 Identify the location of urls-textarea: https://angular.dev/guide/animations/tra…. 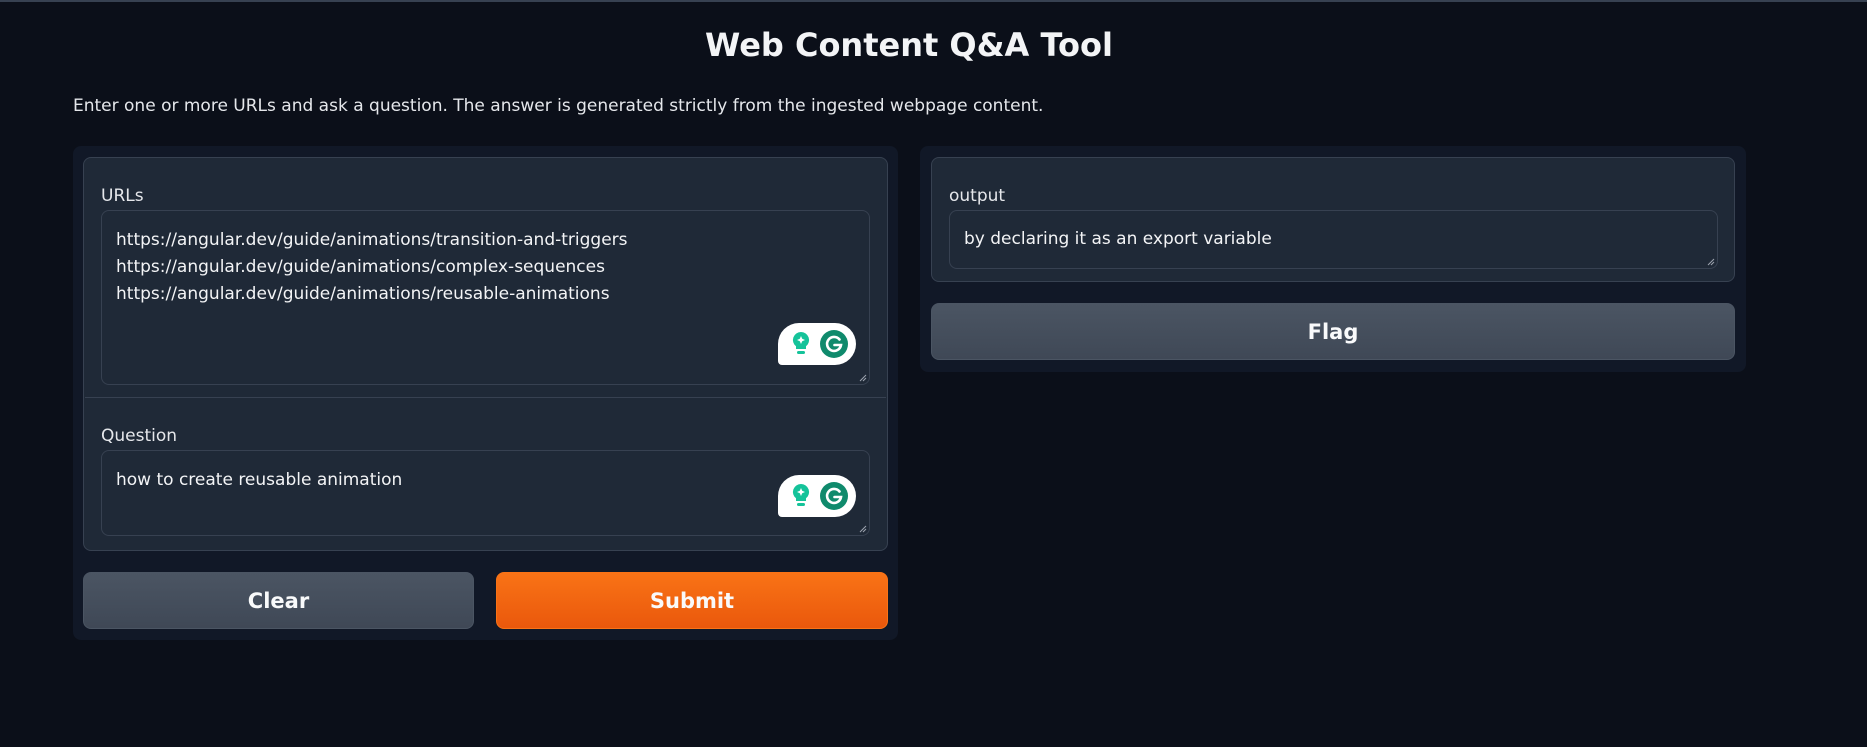
(485, 297).